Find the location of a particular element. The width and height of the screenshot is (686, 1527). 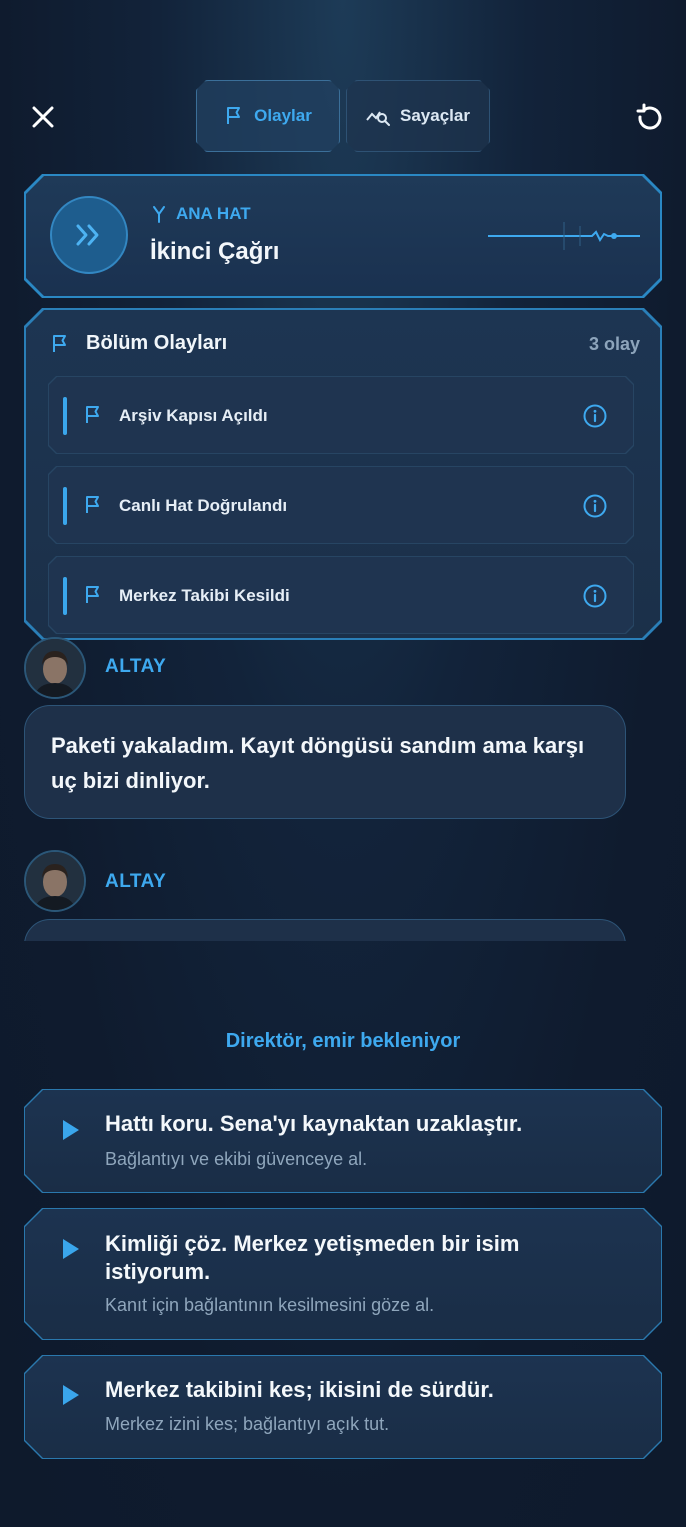

refresh-button is located at coordinates (649, 117).